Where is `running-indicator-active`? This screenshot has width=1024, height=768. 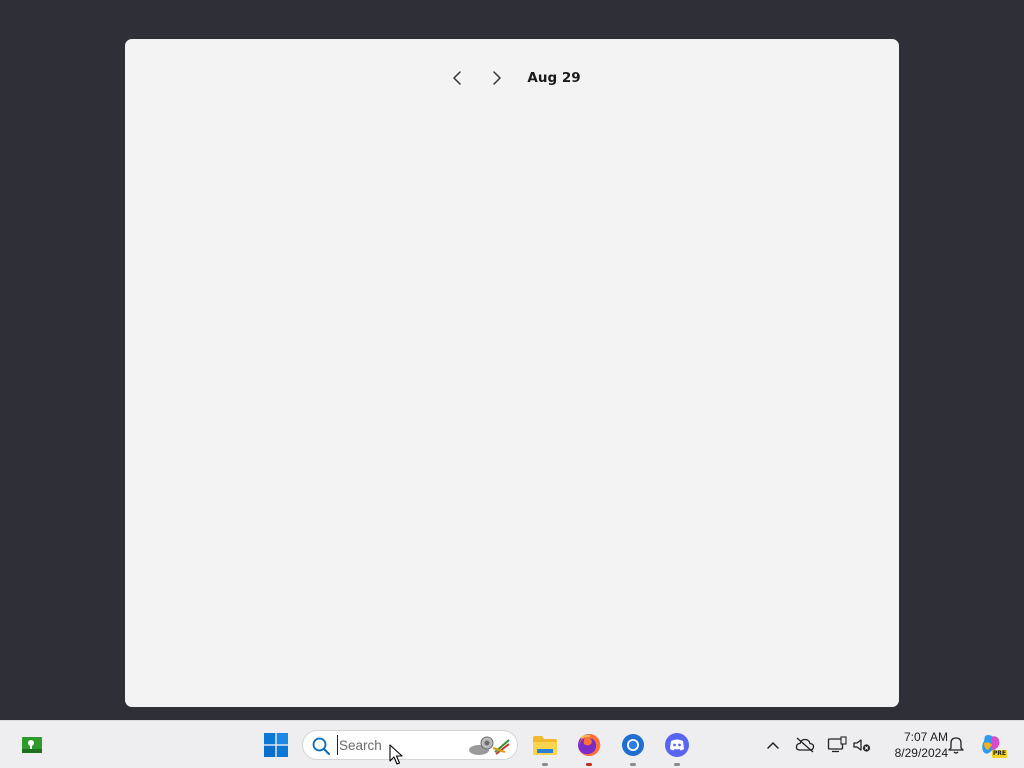
running-indicator-active is located at coordinates (589, 764).